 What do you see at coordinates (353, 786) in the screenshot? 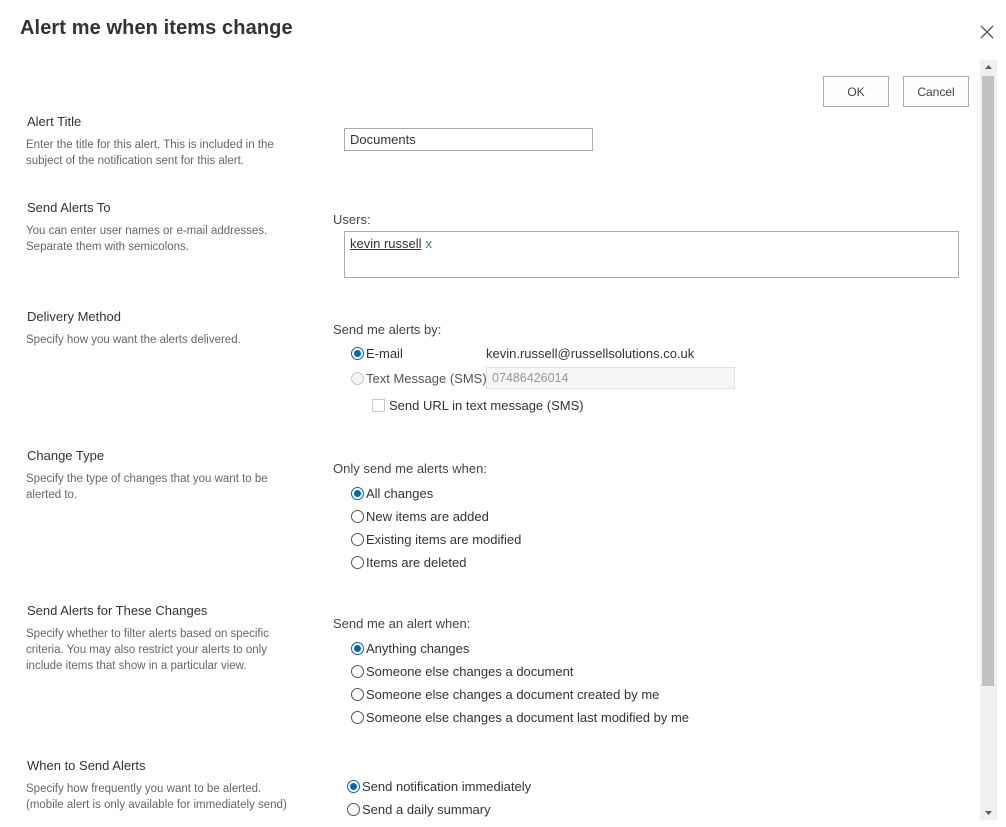
I see `immediately-radio` at bounding box center [353, 786].